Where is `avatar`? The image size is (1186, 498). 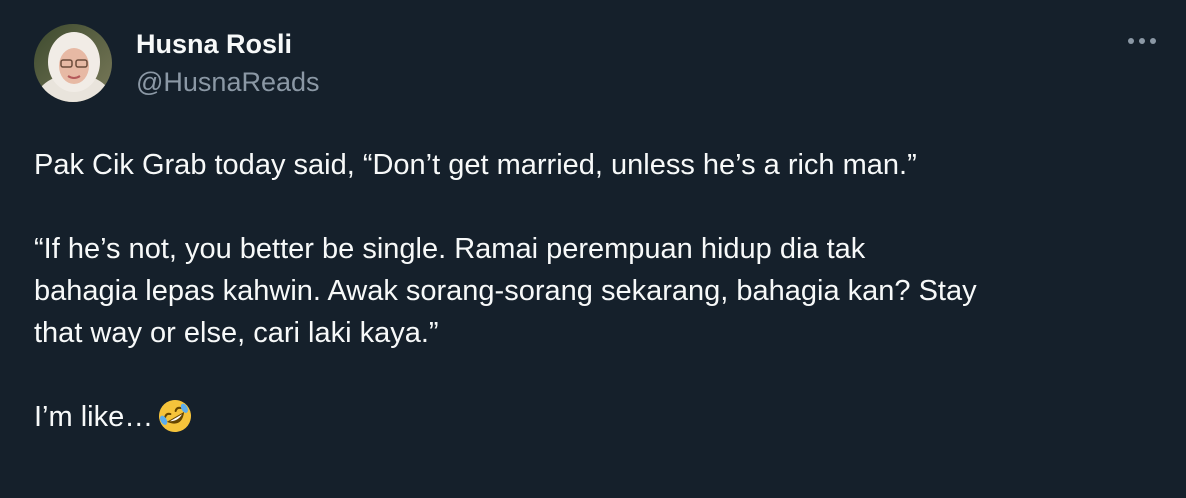 avatar is located at coordinates (73, 63).